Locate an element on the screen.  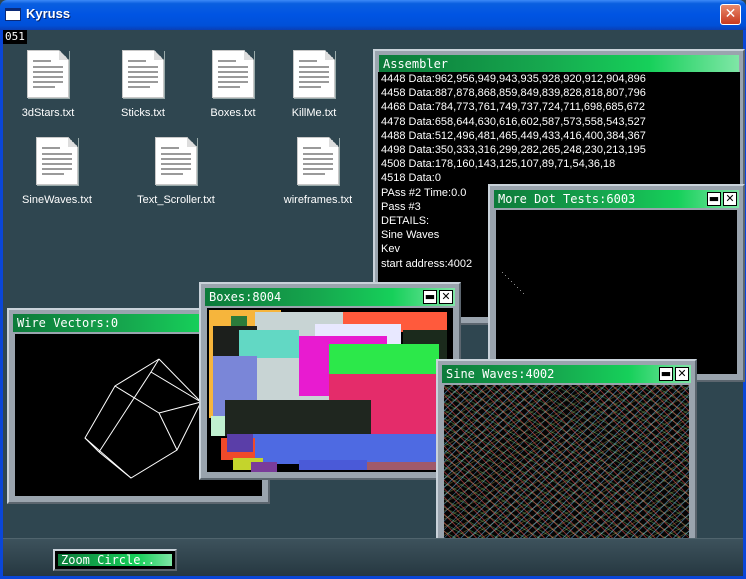
file-label: wireframes.txt is located at coordinates (318, 200).